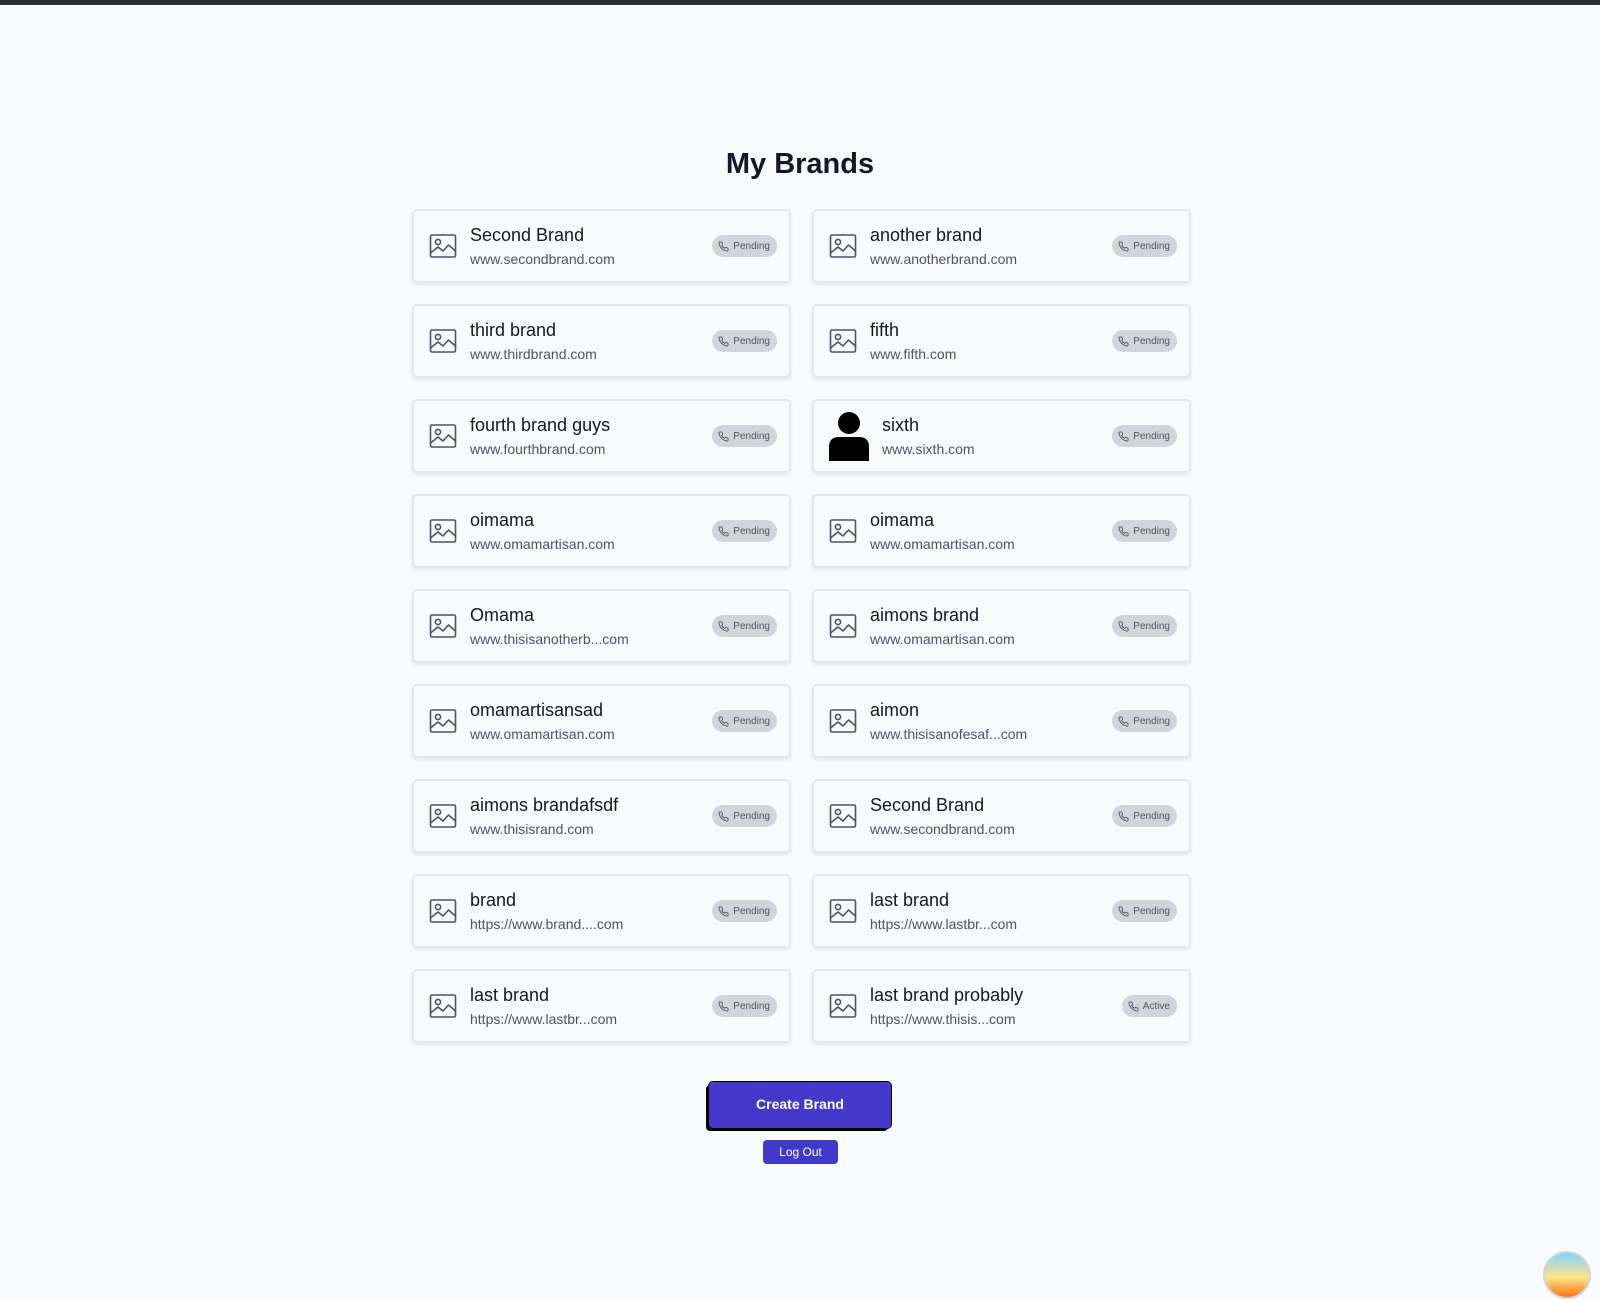  What do you see at coordinates (1567, 1275) in the screenshot?
I see `user-avatar` at bounding box center [1567, 1275].